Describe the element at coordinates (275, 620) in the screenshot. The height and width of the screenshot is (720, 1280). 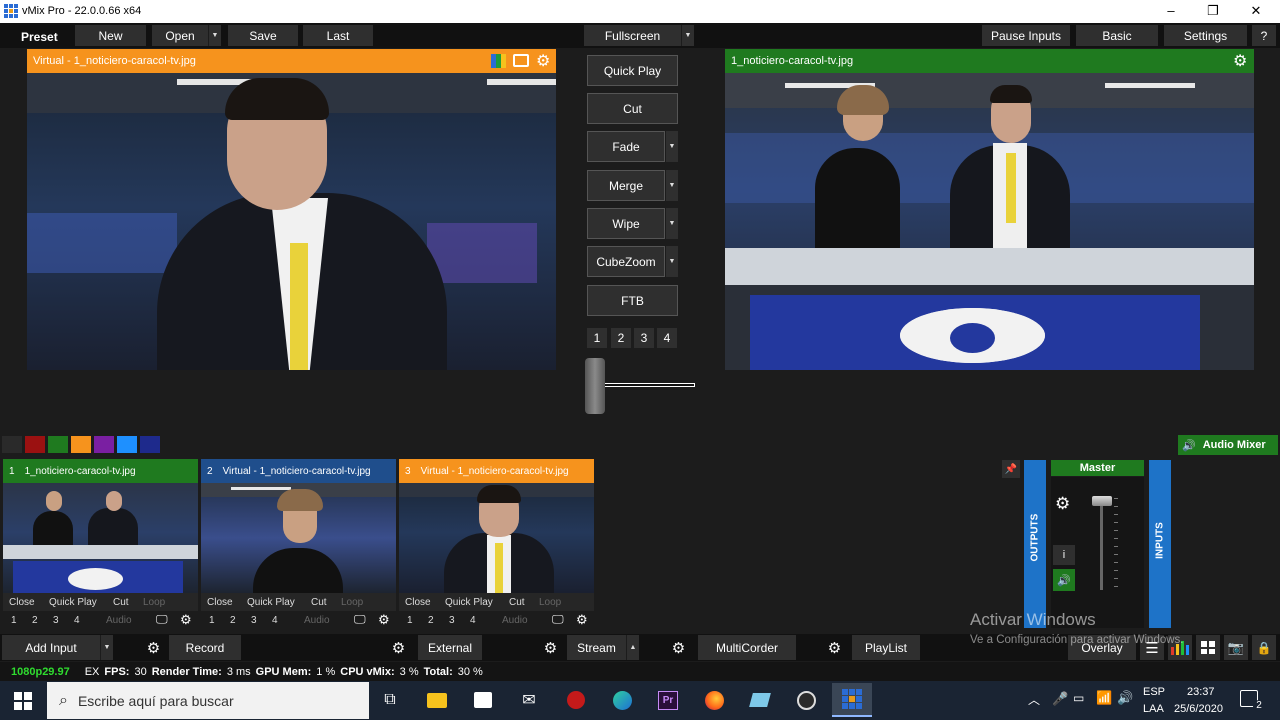
I see `input-2-slot-4: 4` at that location.